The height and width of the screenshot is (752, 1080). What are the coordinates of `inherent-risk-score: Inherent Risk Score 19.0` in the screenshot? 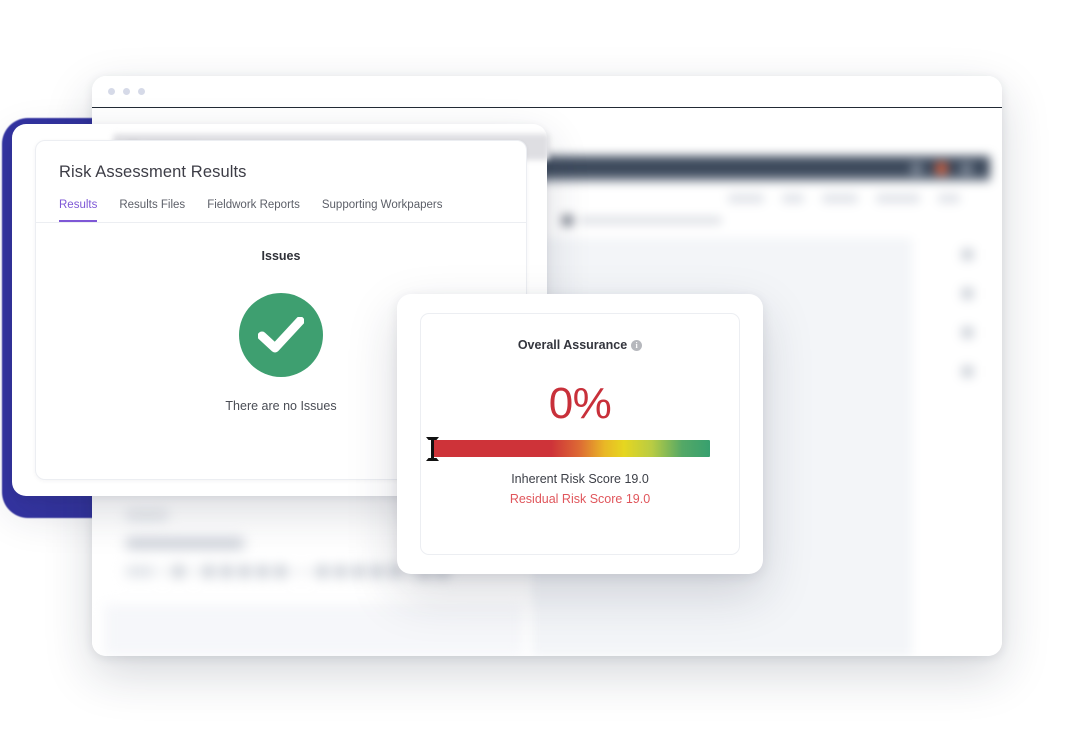 It's located at (580, 479).